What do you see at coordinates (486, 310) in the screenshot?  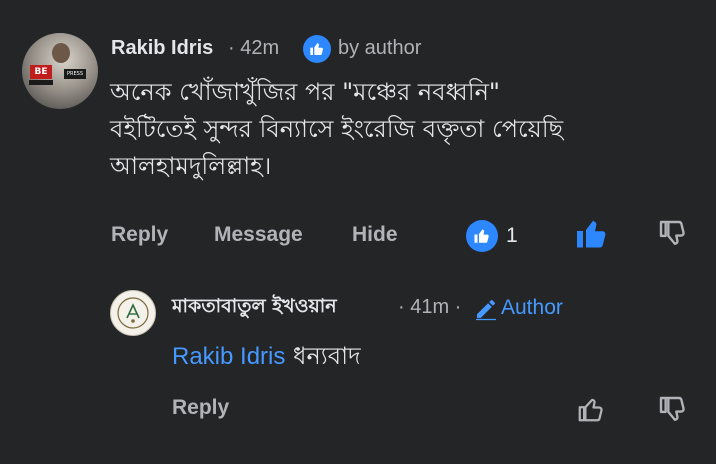 I see `pencil-icon` at bounding box center [486, 310].